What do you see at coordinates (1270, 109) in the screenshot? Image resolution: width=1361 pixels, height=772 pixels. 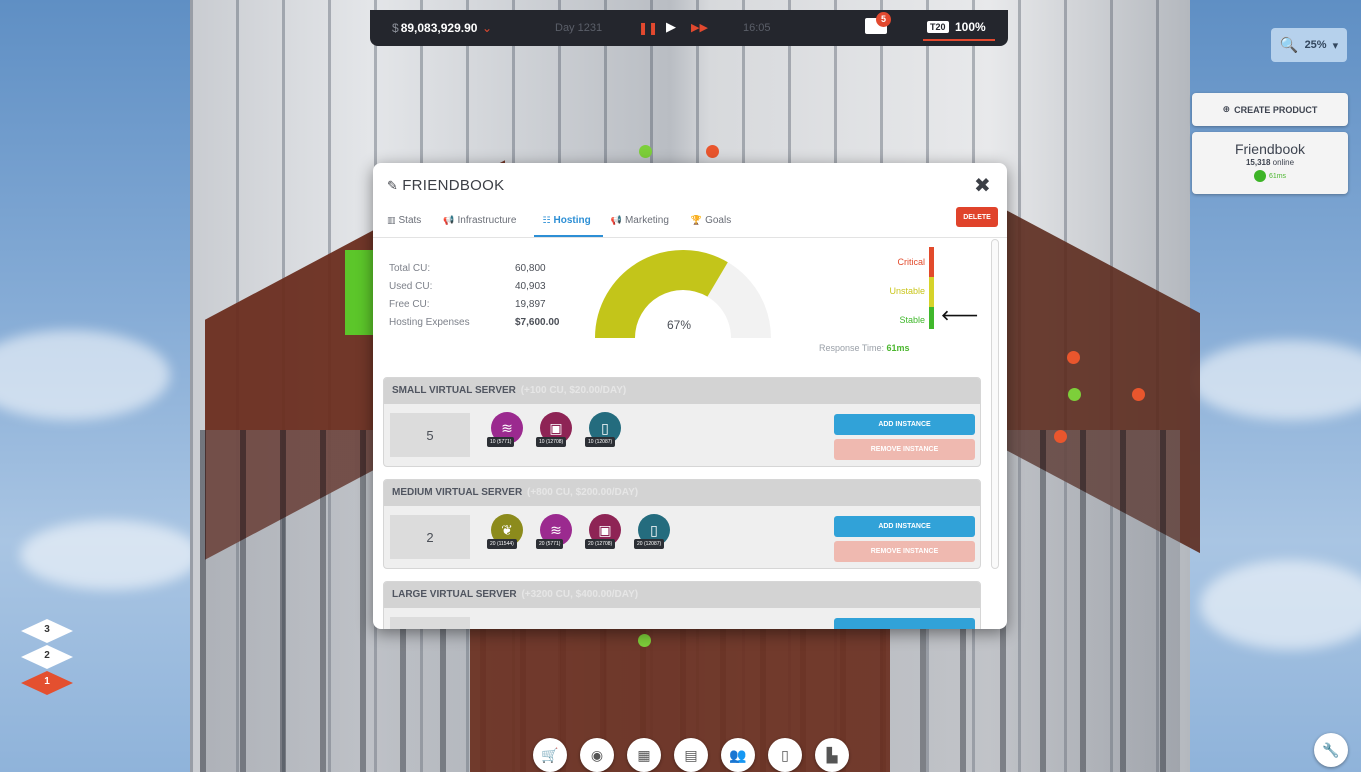 I see `create-product-button: ⊕ CREATE PRODUCT` at bounding box center [1270, 109].